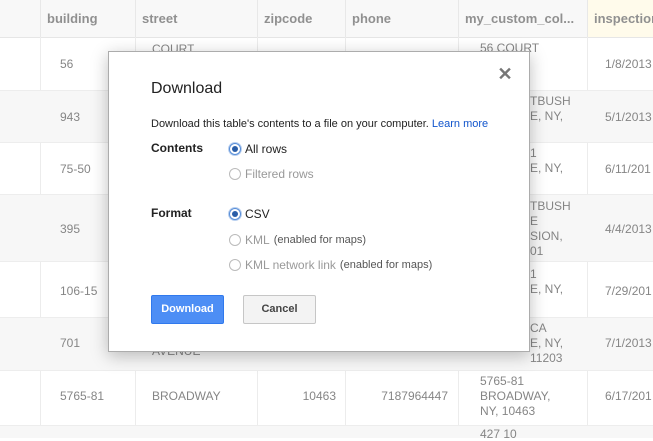 This screenshot has height=441, width=653. I want to click on radio-all-rows: All rows, so click(258, 149).